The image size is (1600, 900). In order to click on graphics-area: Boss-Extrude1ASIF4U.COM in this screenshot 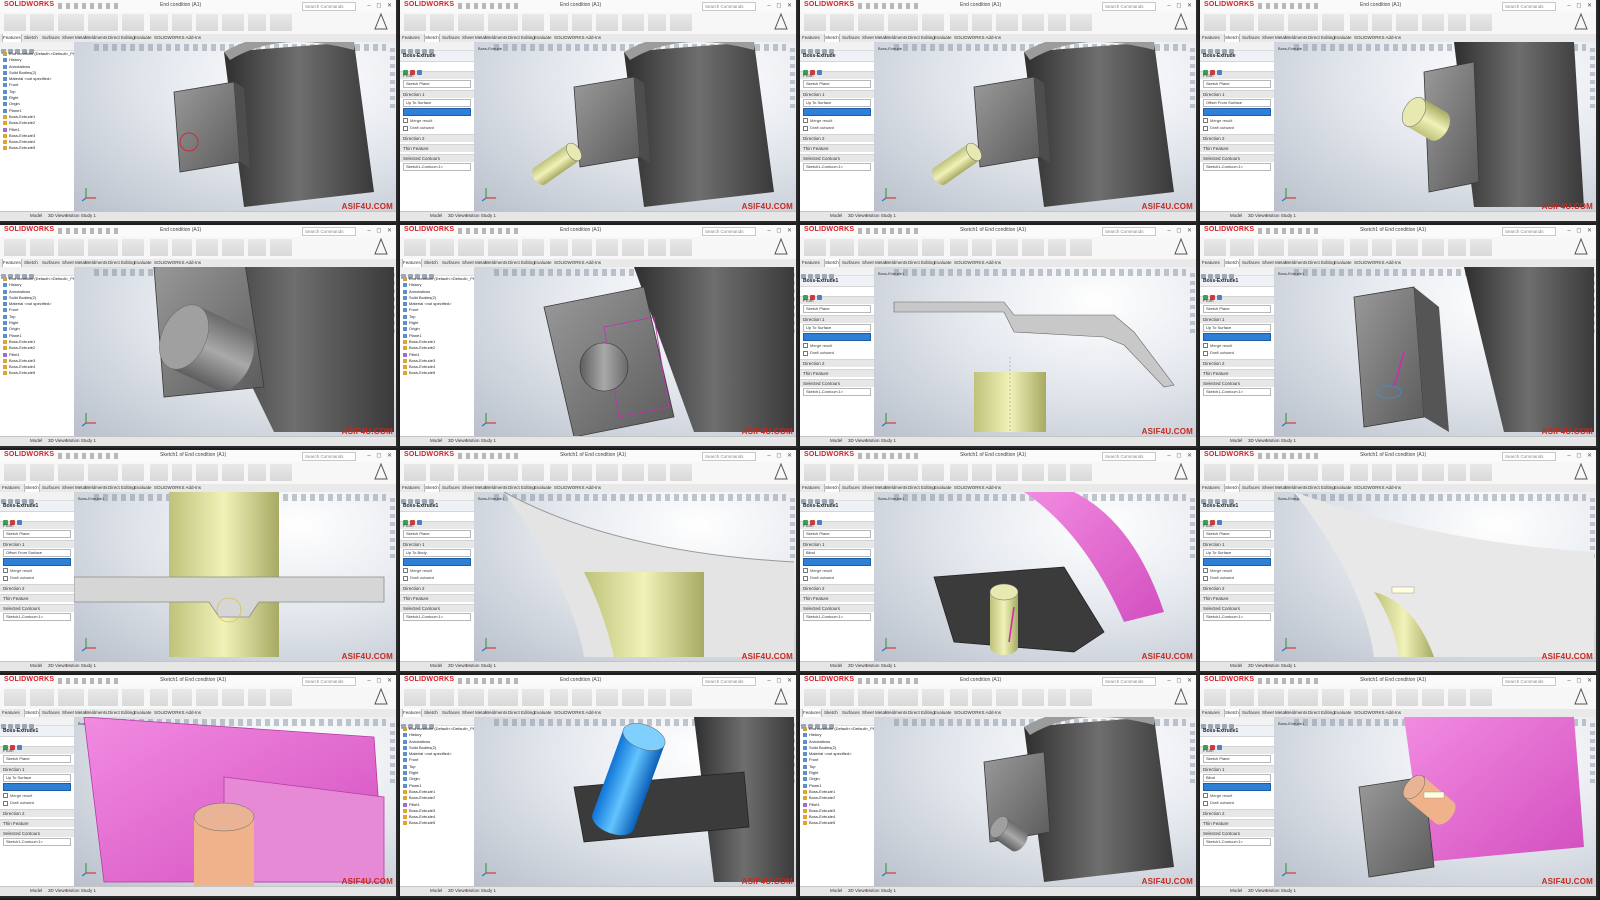, I will do `click(1435, 352)`.